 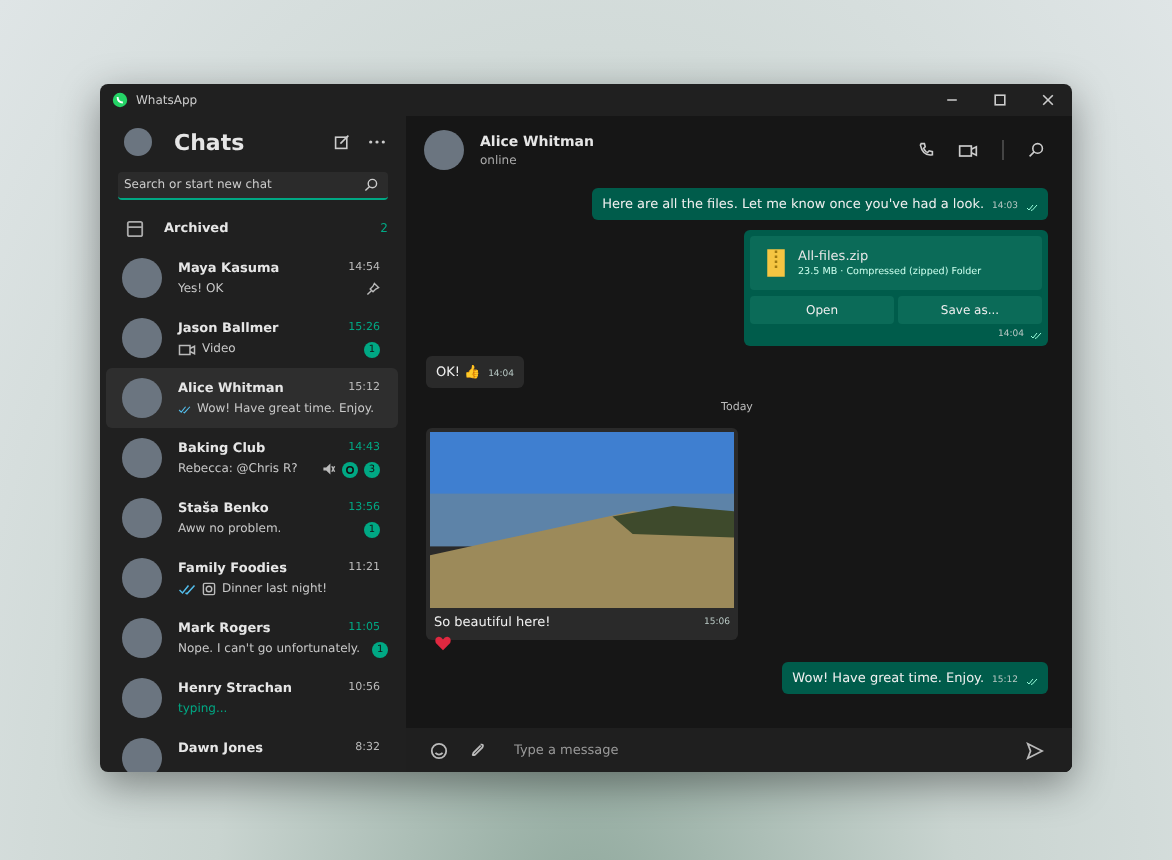 What do you see at coordinates (926, 150) in the screenshot?
I see `phone-icon` at bounding box center [926, 150].